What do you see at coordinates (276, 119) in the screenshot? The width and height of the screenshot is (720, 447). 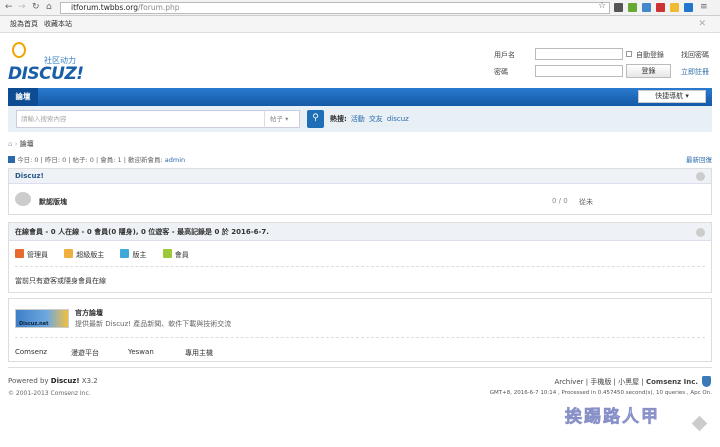 I see `search-type-value: 帖子` at bounding box center [276, 119].